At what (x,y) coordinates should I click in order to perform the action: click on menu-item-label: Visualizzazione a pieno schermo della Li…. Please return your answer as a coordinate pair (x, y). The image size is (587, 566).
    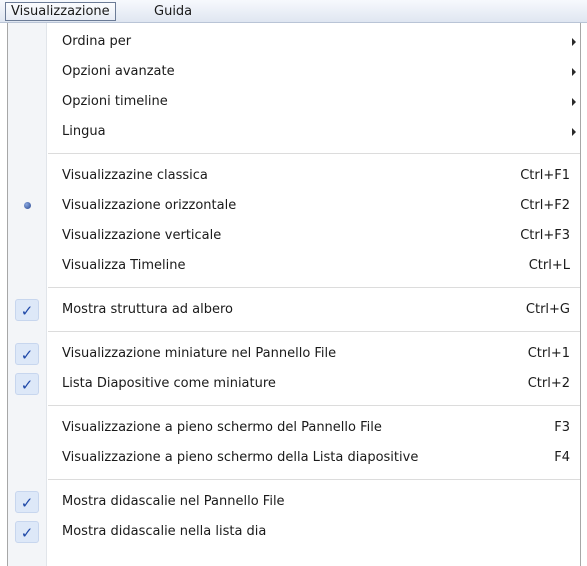
    Looking at the image, I should click on (240, 457).